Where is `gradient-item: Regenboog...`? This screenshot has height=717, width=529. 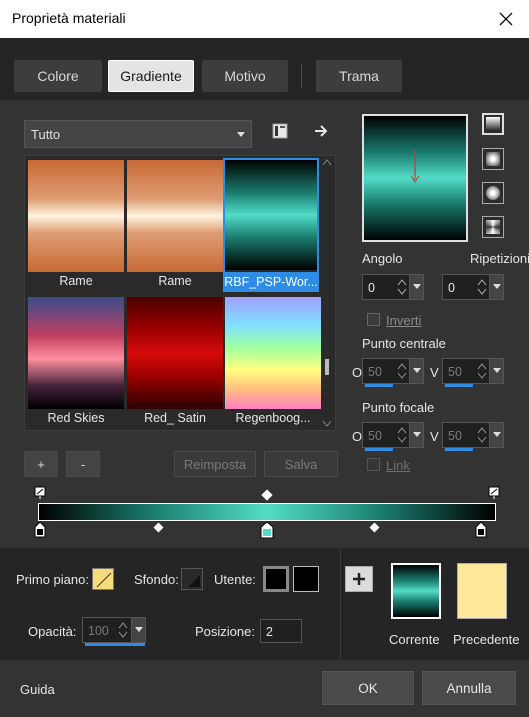 gradient-item: Regenboog... is located at coordinates (273, 363).